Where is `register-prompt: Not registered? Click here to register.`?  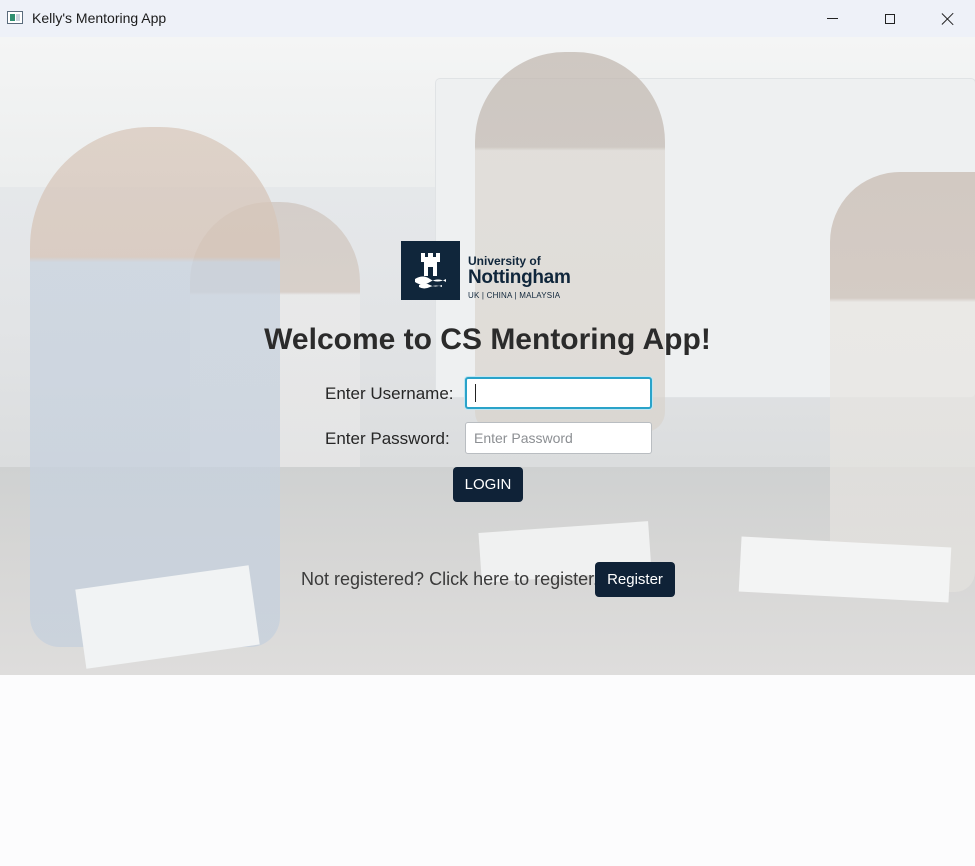
register-prompt: Not registered? Click here to register. is located at coordinates (450, 579).